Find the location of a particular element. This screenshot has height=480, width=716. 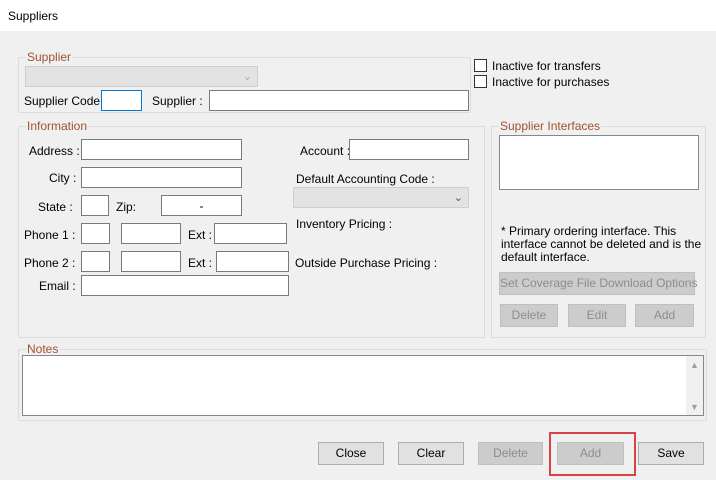

city-label: City : is located at coordinates (63, 178).